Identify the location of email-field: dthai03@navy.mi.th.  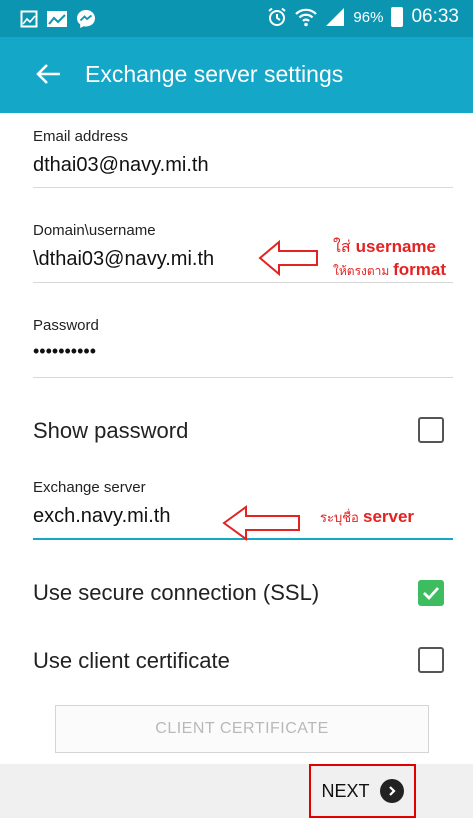
(121, 165).